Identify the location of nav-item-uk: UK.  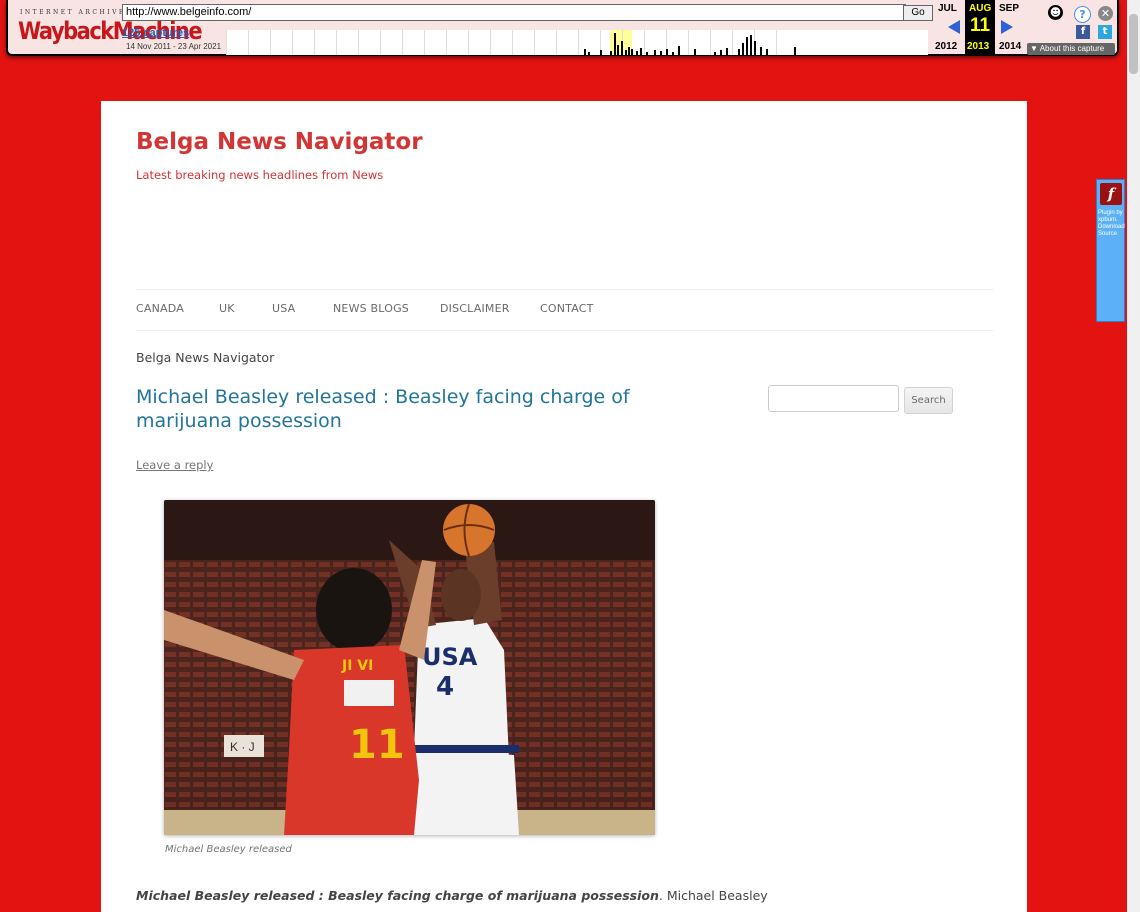
(227, 308).